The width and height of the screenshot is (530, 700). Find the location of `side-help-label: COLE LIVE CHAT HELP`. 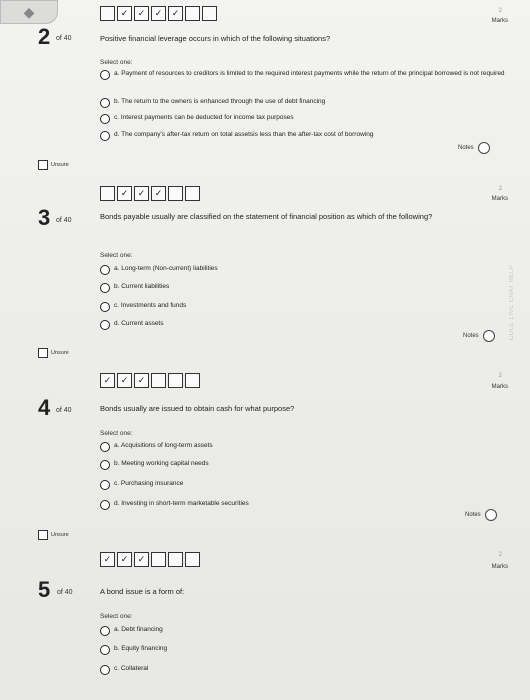

side-help-label: COLE LIVE CHAT HELP is located at coordinates (515, 290).